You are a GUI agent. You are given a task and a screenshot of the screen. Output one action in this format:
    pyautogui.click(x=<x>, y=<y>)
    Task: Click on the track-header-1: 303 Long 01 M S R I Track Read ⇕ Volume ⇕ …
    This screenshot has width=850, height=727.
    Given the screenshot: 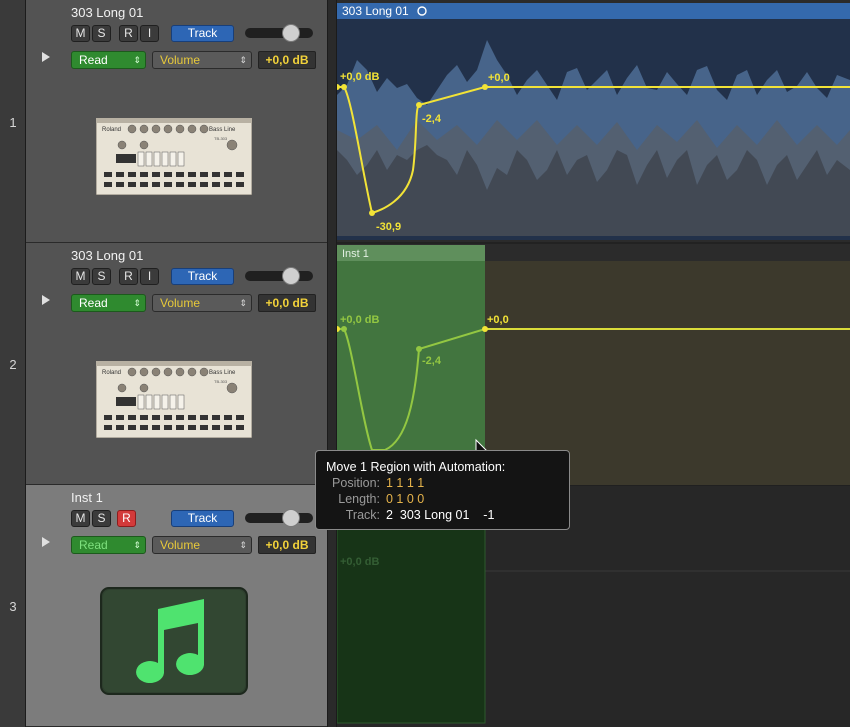 What is the action you would take?
    pyautogui.click(x=176, y=121)
    